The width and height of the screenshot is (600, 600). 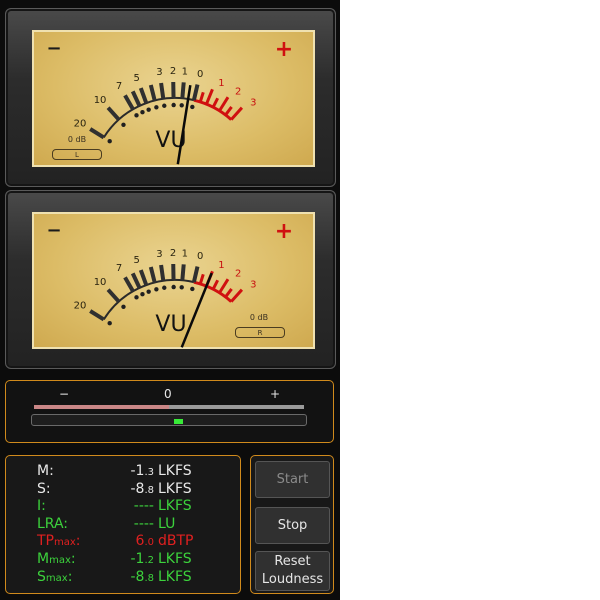 I want to click on scale-label: 1, so click(x=185, y=253).